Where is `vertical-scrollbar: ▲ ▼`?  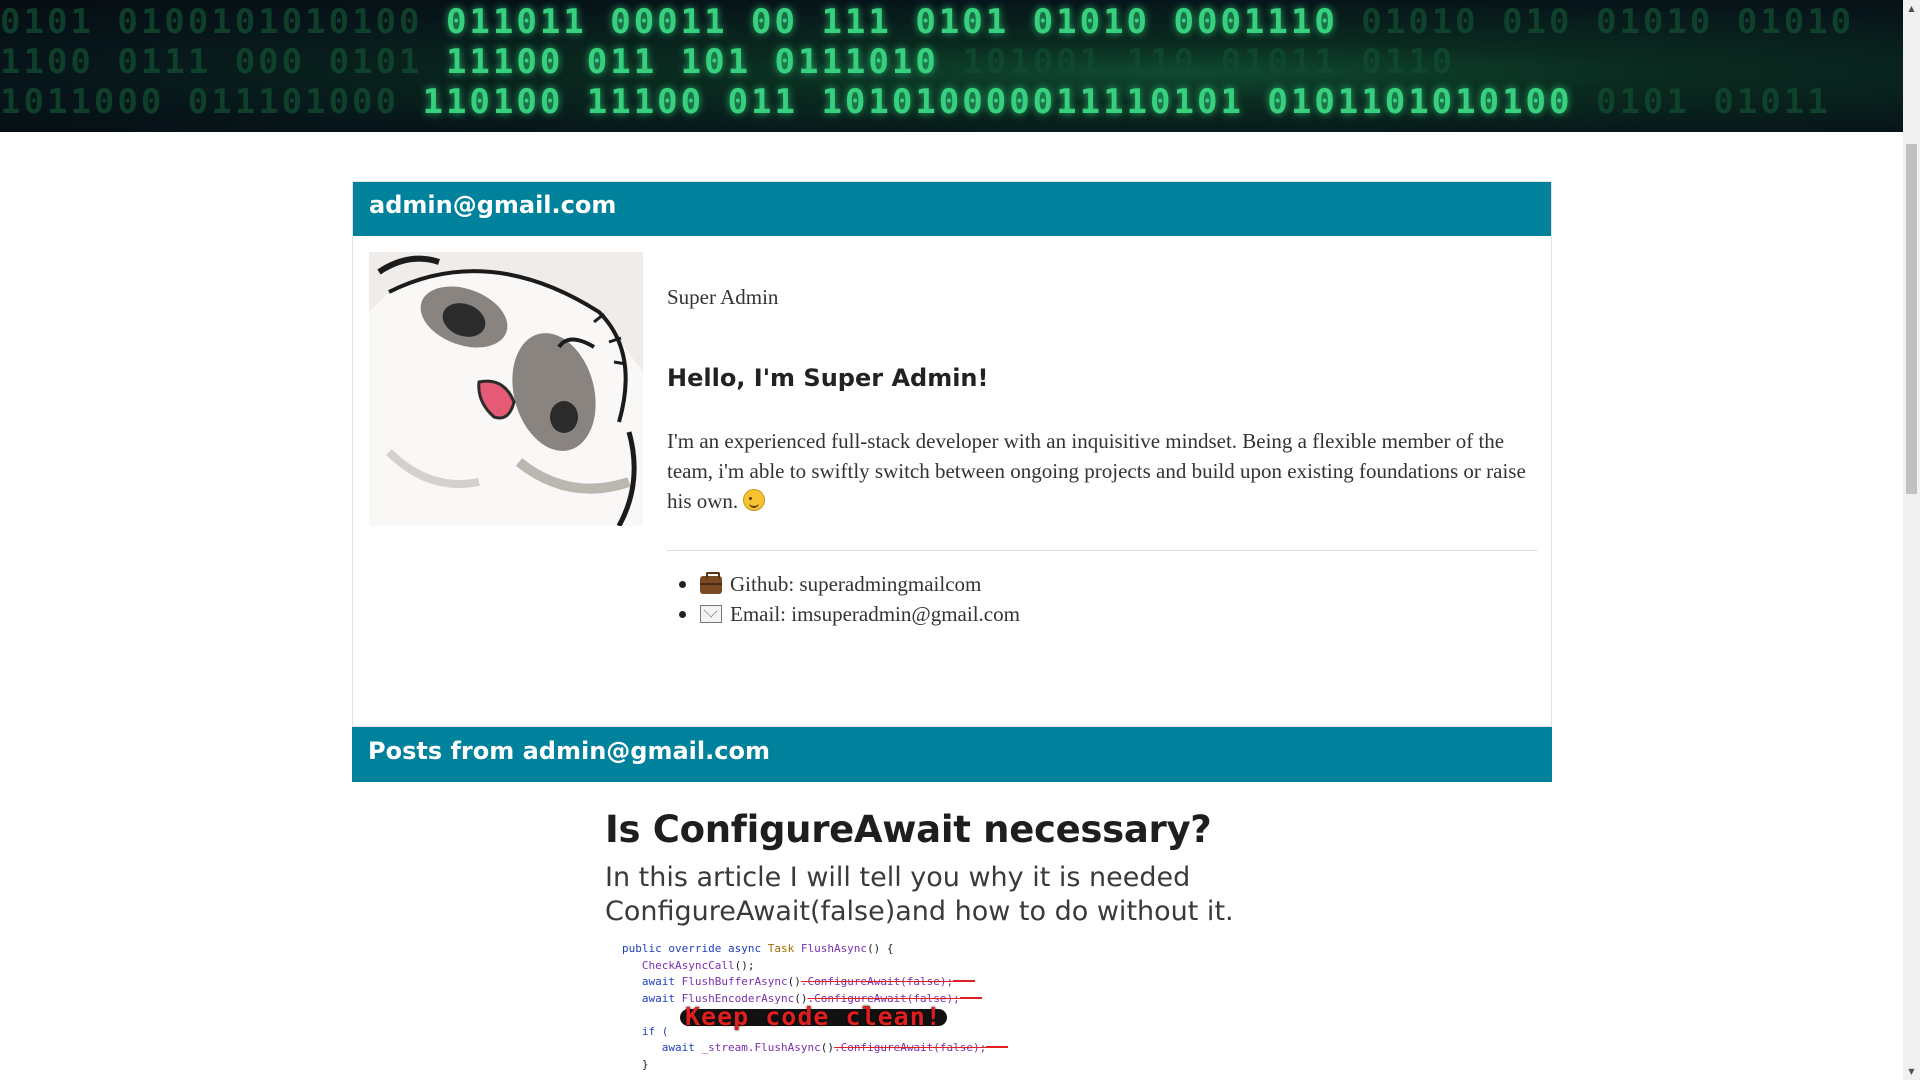 vertical-scrollbar: ▲ ▼ is located at coordinates (1911, 540).